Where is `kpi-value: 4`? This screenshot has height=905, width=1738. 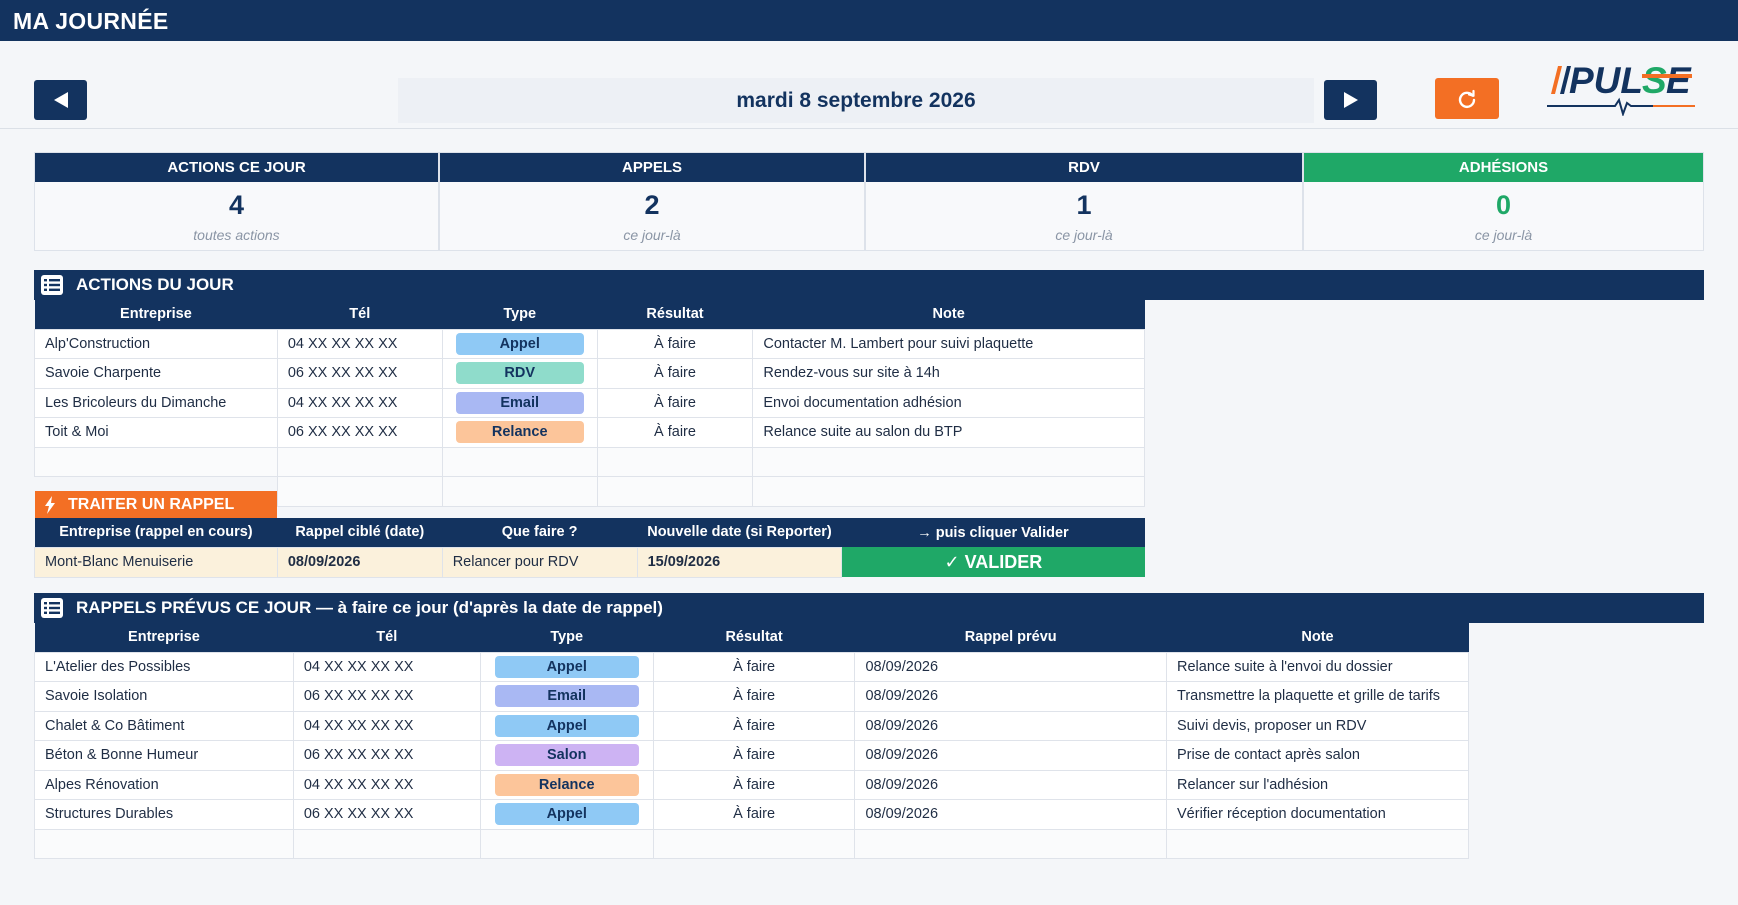 kpi-value: 4 is located at coordinates (236, 205).